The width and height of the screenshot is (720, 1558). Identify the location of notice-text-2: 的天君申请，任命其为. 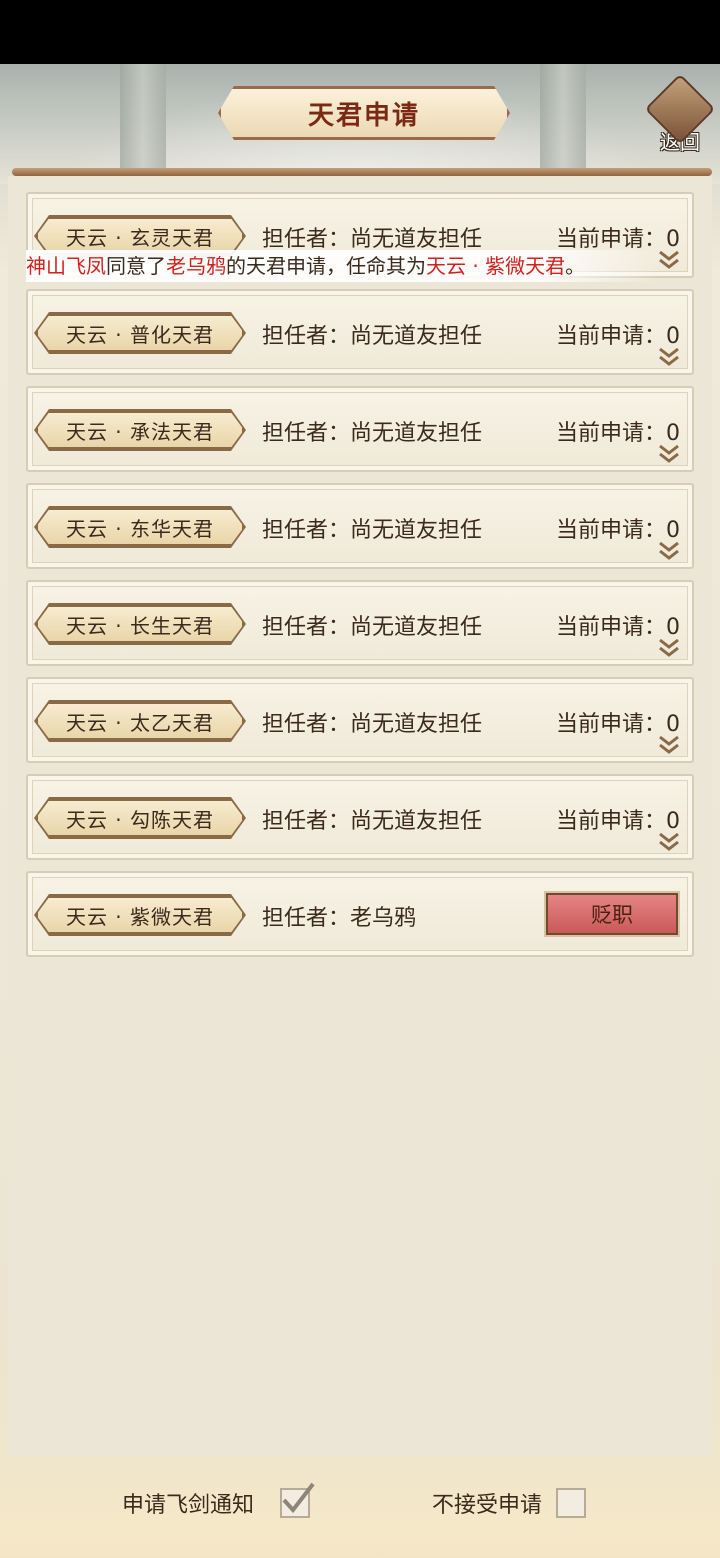
(326, 266).